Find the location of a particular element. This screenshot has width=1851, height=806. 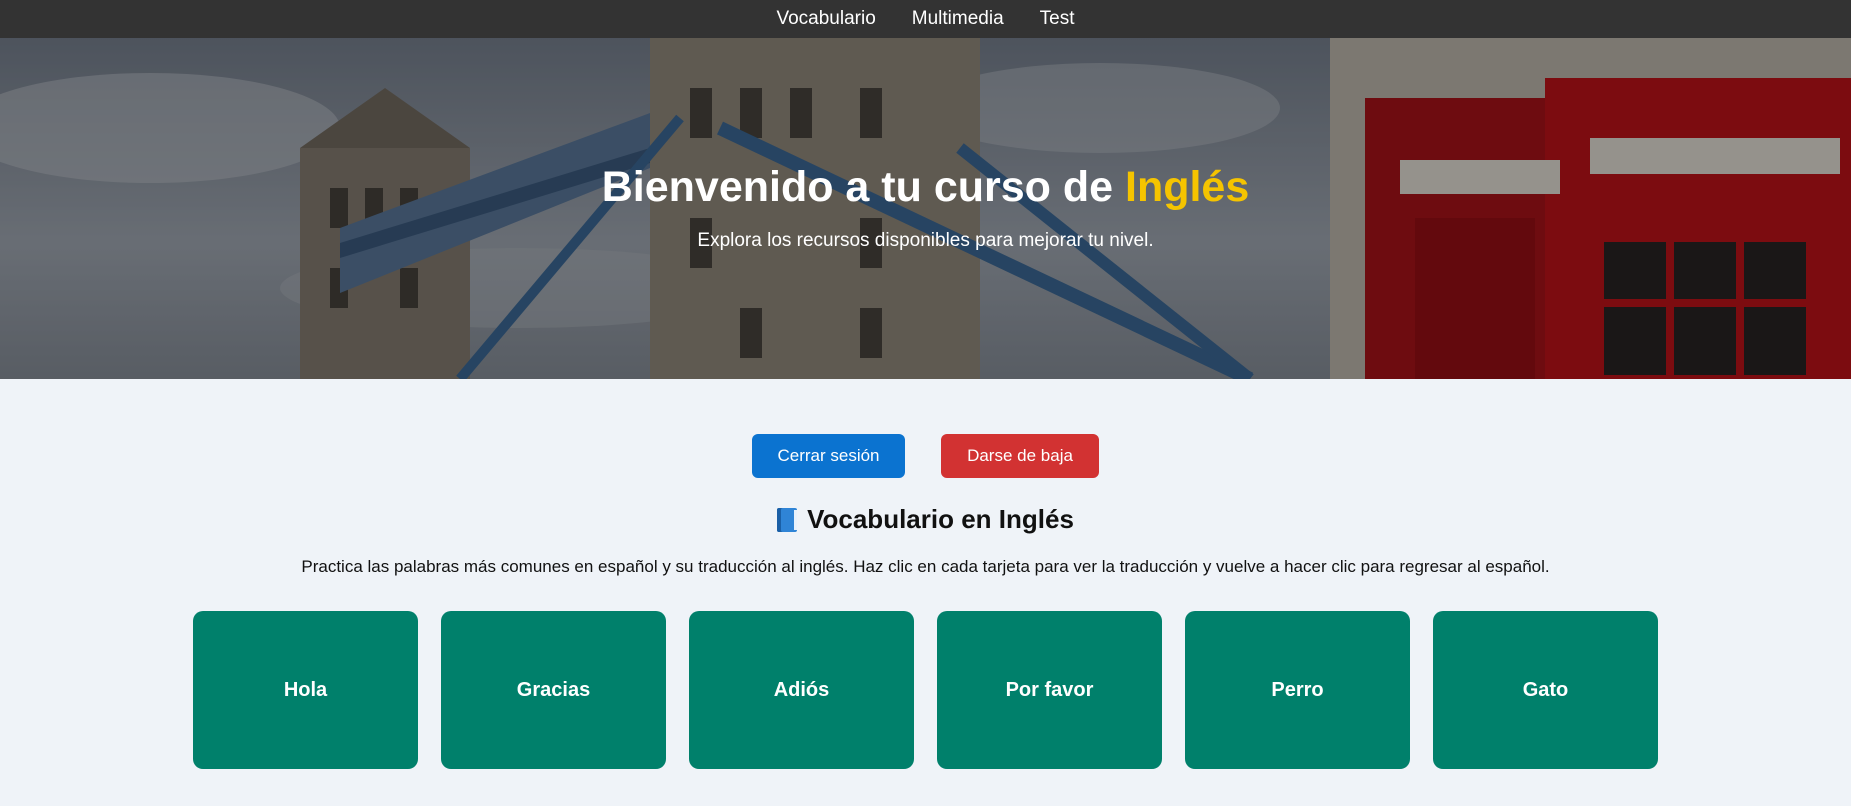

hero-title-prefix: Bienvenido a tu curso de is located at coordinates (863, 187).